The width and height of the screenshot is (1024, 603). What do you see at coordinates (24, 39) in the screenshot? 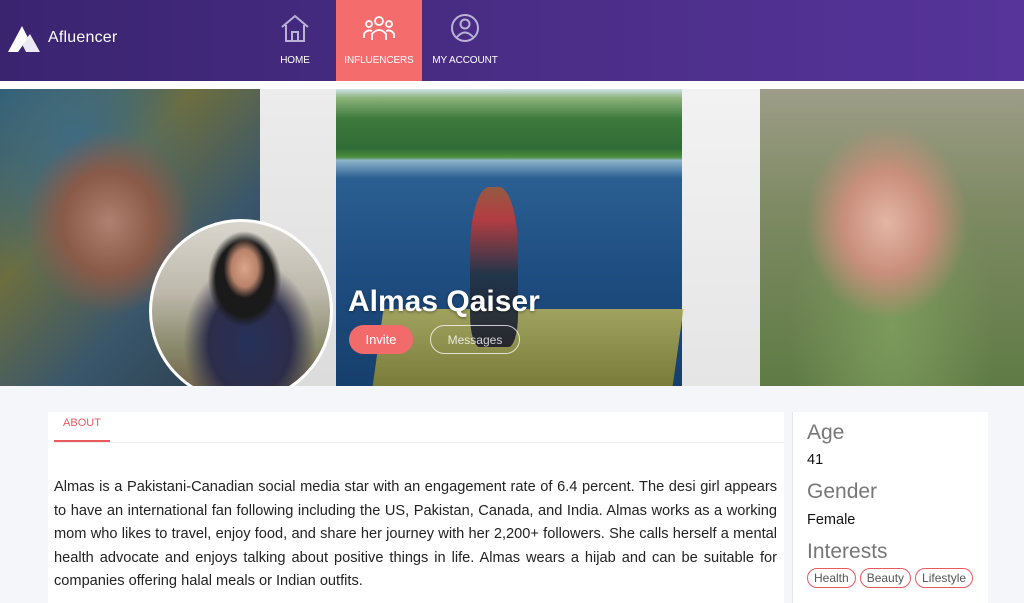
I see `triangle-logo-icon` at bounding box center [24, 39].